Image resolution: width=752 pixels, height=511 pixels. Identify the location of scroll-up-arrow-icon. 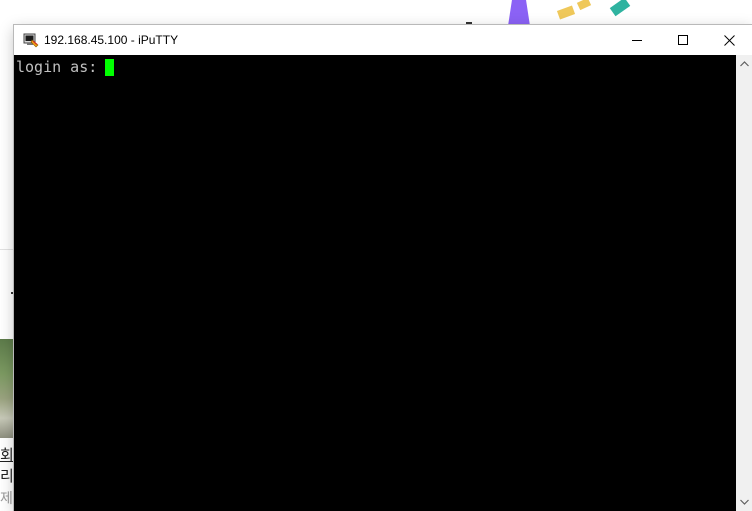
(744, 64).